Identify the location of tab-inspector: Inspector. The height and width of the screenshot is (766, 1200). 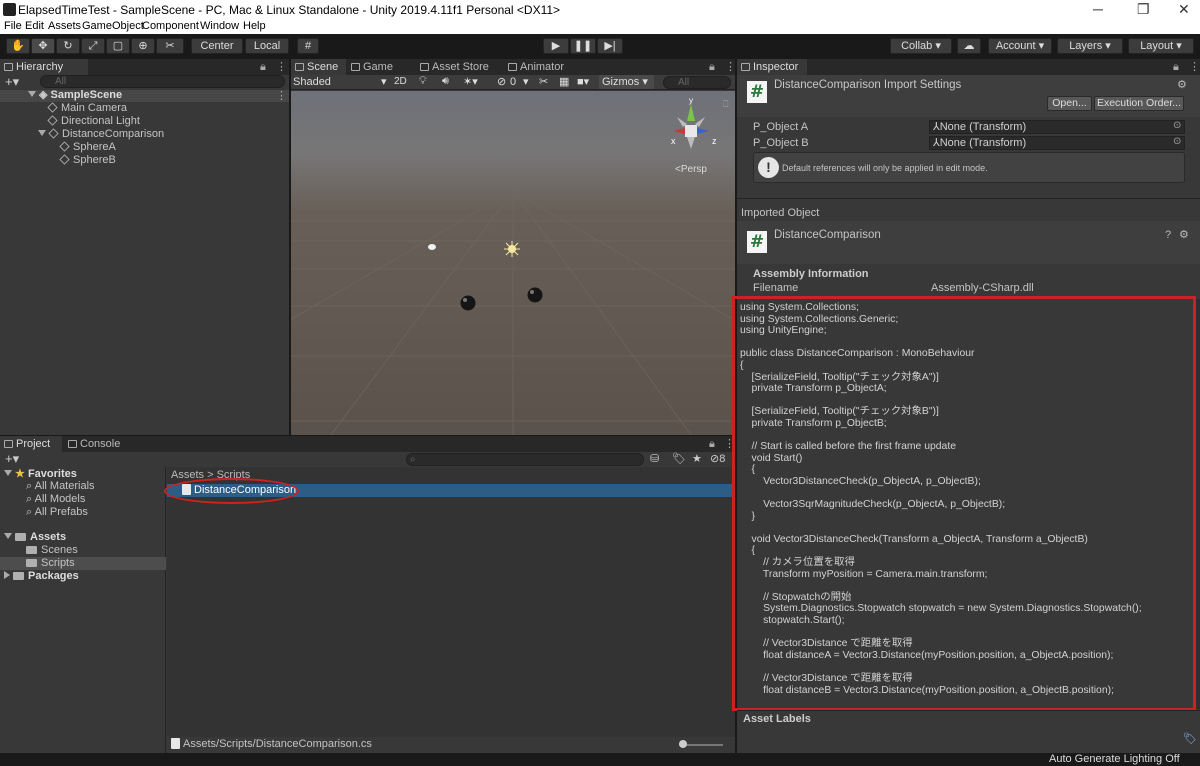
(772, 67).